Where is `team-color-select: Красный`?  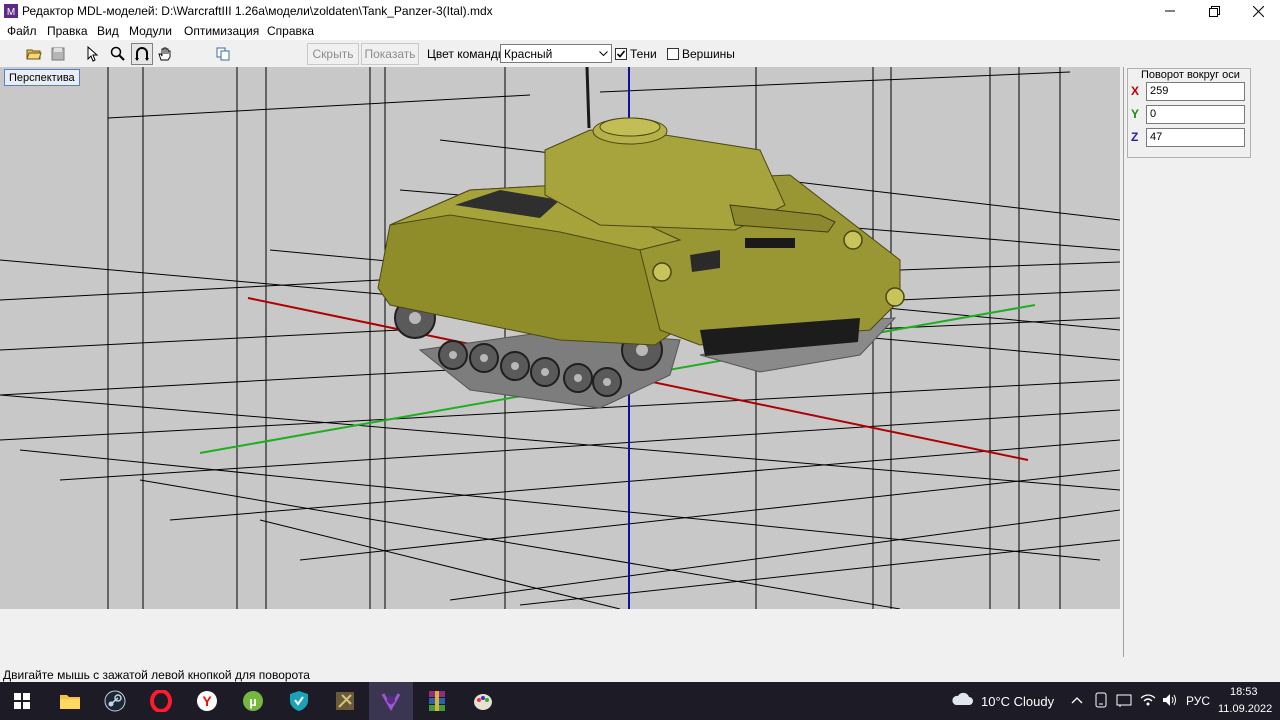 team-color-select: Красный is located at coordinates (556, 53).